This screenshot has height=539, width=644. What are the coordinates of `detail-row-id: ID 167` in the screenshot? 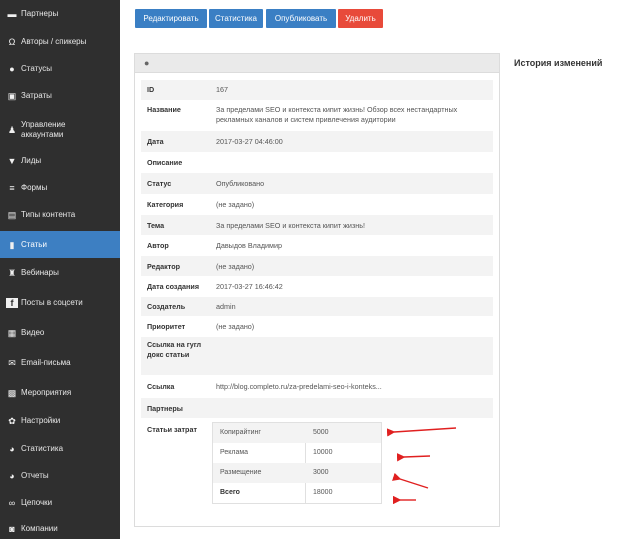 It's located at (317, 90).